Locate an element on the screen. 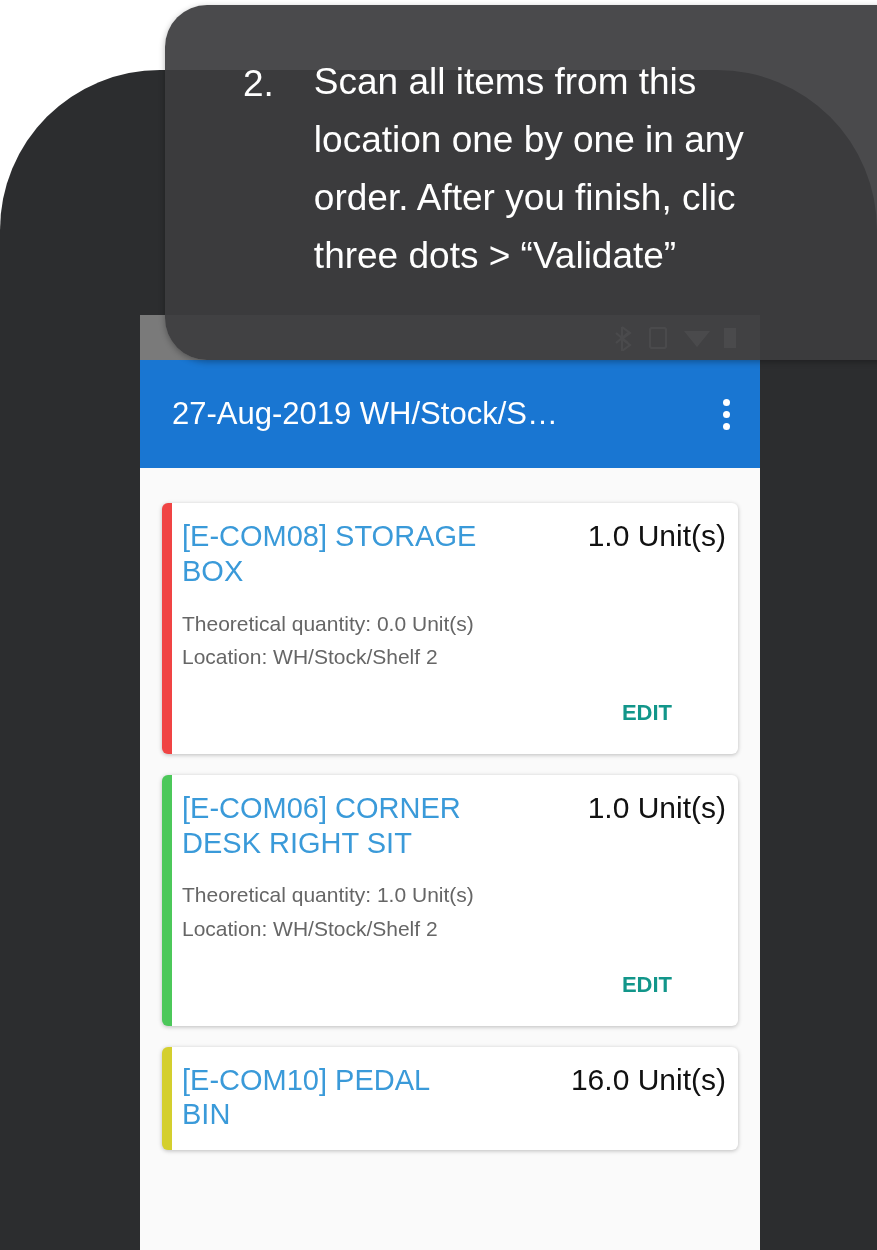  step-number: 2. is located at coordinates (258, 84).